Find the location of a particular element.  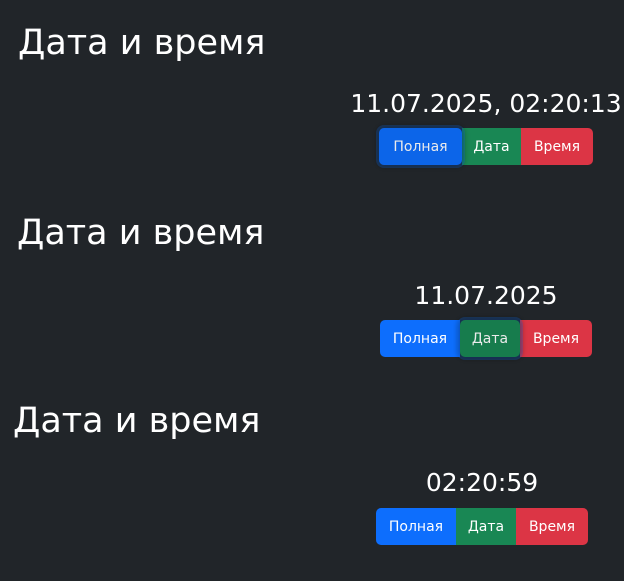

datetime-display: 11.07.2025 is located at coordinates (486, 295).